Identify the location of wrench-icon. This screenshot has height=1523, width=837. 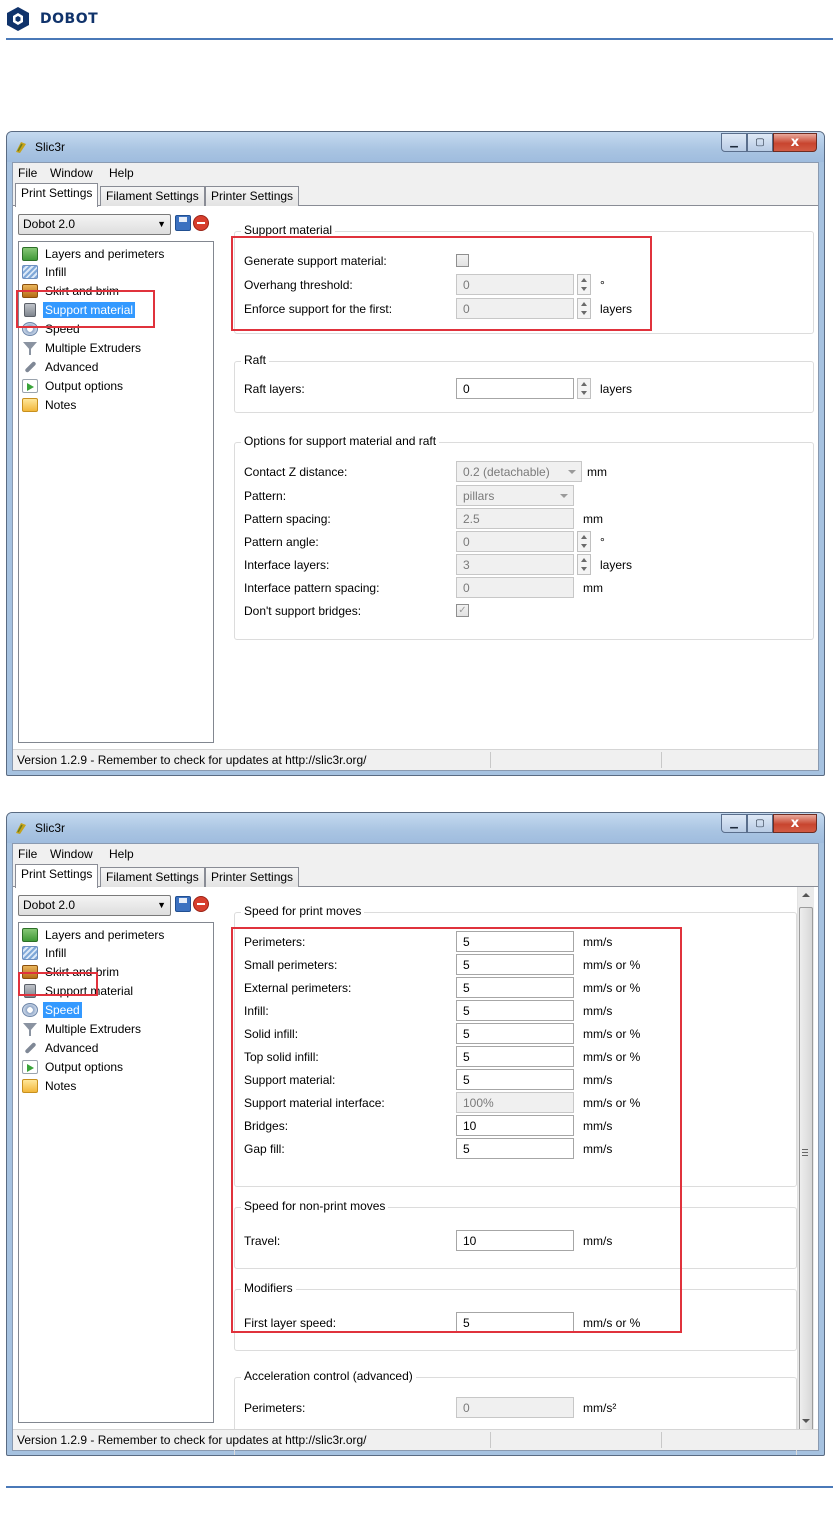
(30, 367).